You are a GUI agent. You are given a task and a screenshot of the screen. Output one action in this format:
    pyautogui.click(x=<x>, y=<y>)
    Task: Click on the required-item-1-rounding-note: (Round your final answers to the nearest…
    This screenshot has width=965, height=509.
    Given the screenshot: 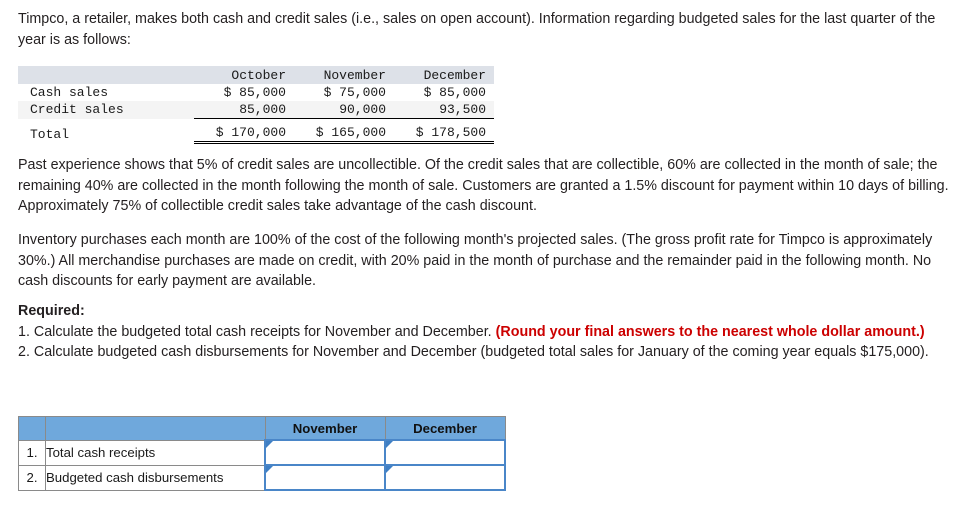 What is the action you would take?
    pyautogui.click(x=710, y=331)
    